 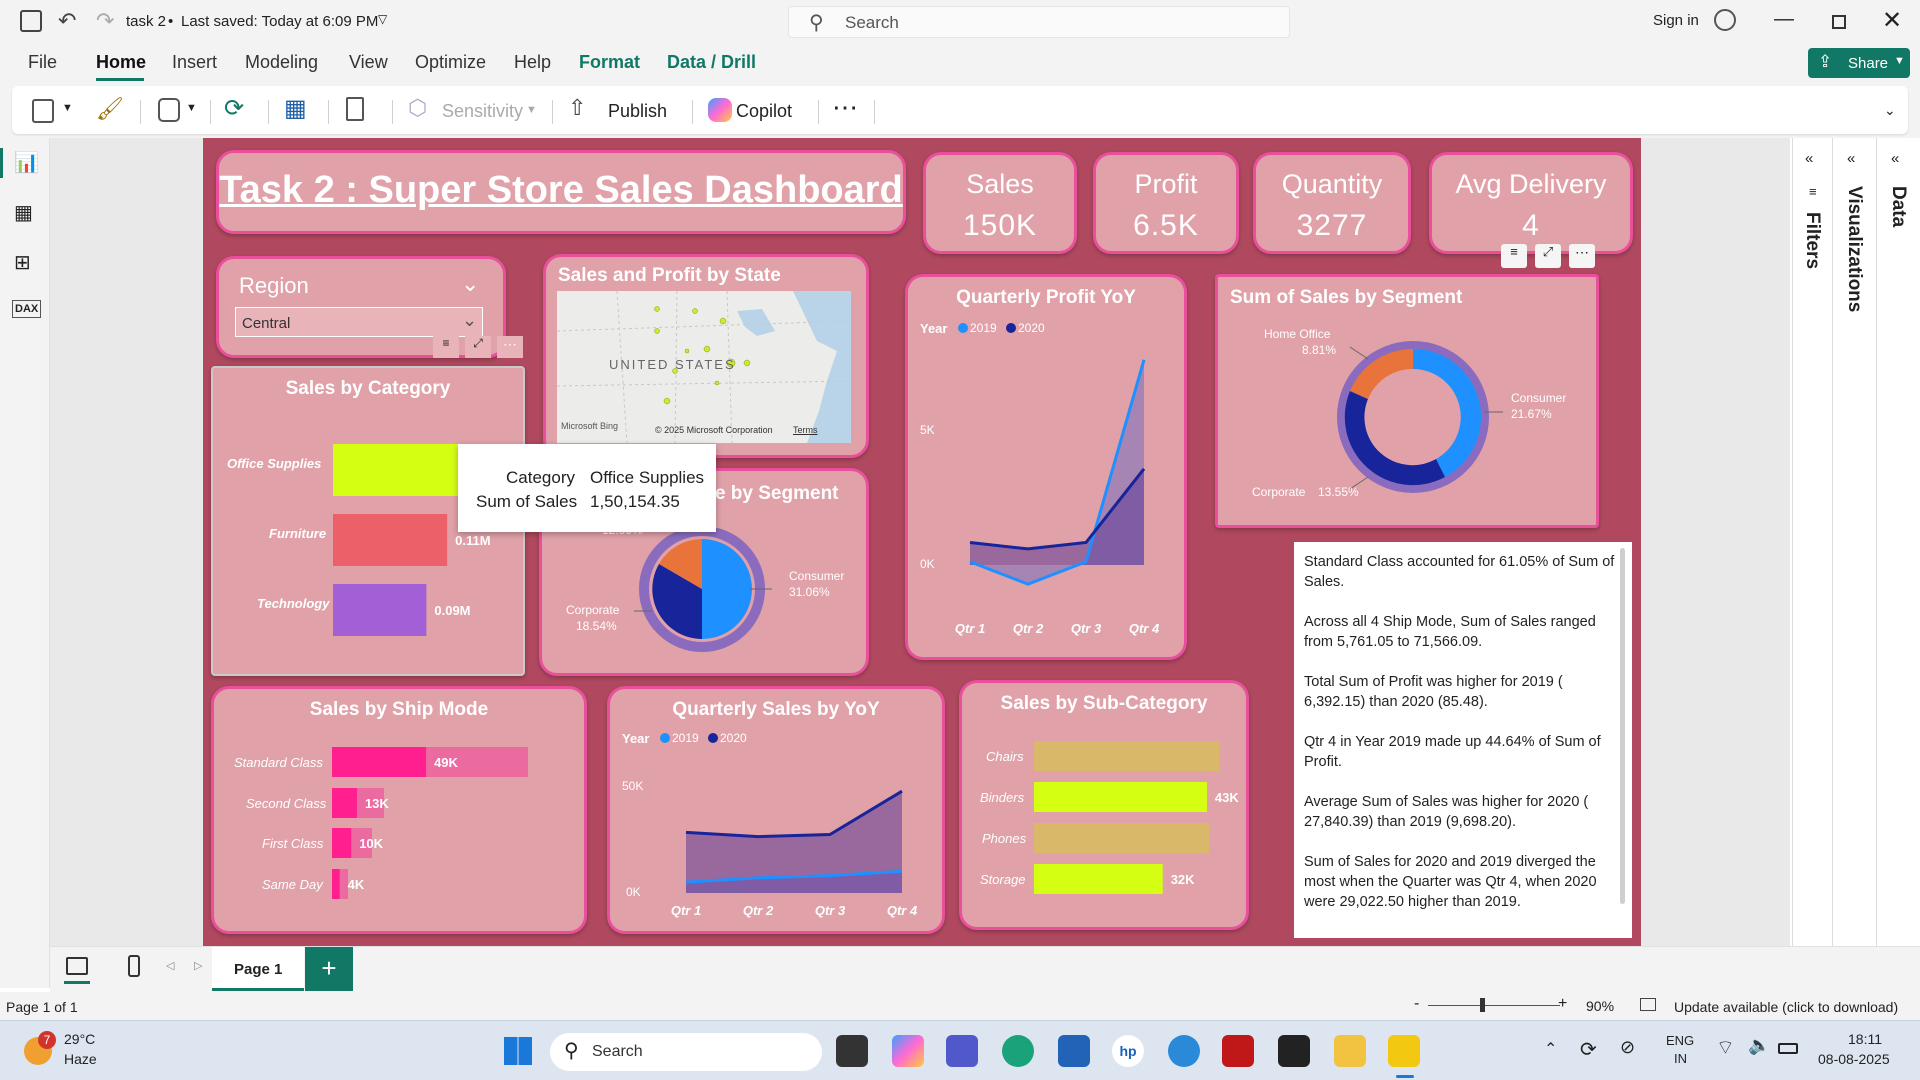 I want to click on close-icon: ✕, so click(x=1892, y=20).